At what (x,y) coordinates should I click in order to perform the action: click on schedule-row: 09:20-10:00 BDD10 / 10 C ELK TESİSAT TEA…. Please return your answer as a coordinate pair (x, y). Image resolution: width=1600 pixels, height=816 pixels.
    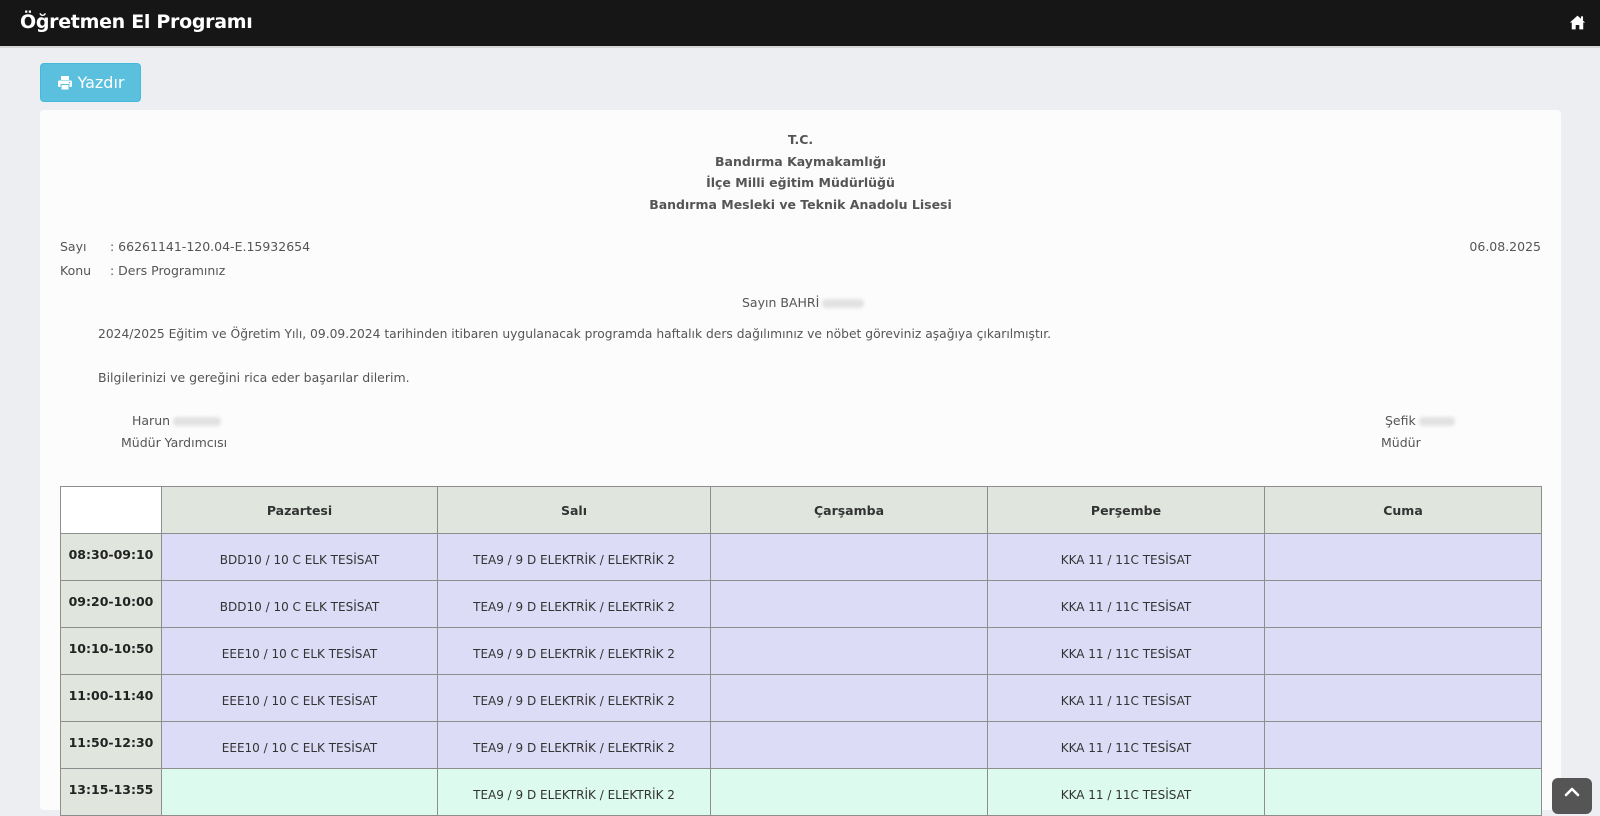
    Looking at the image, I should click on (801, 604).